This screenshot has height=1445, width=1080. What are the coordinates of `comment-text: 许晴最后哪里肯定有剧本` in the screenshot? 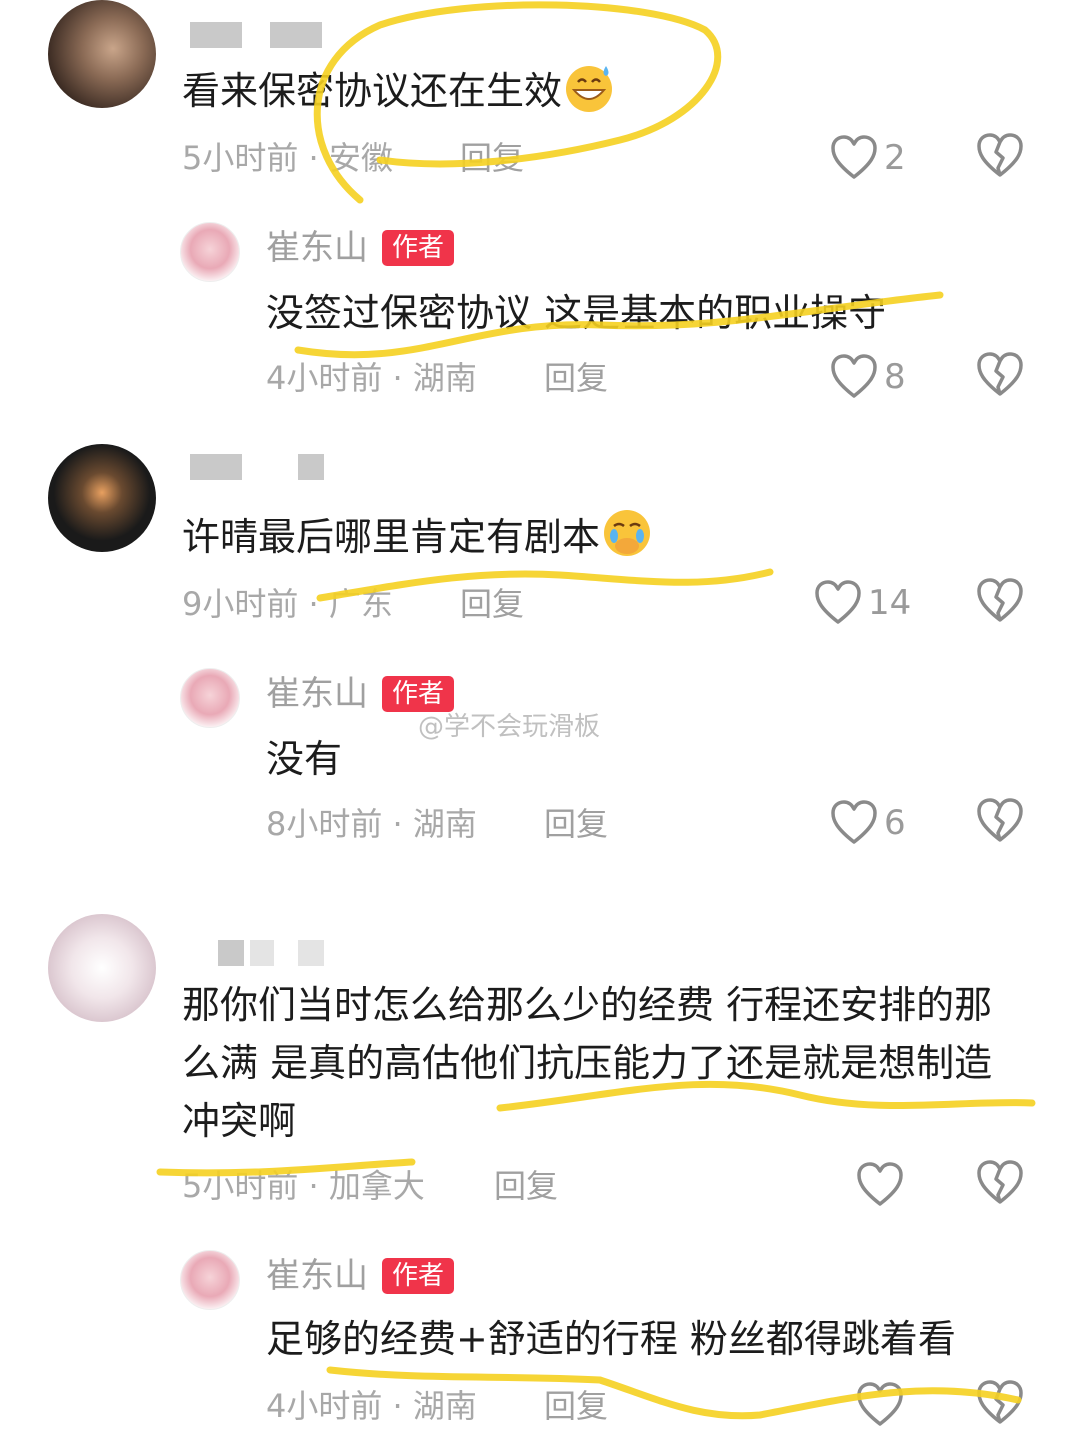 It's located at (418, 536).